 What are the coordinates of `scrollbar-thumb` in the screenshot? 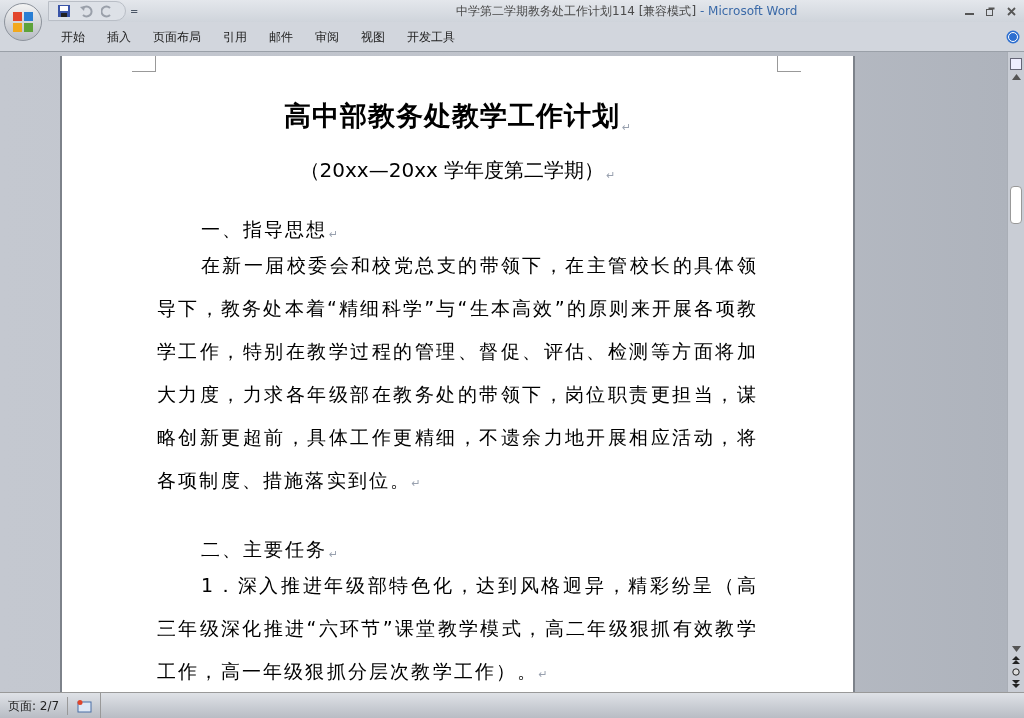 It's located at (1016, 205).